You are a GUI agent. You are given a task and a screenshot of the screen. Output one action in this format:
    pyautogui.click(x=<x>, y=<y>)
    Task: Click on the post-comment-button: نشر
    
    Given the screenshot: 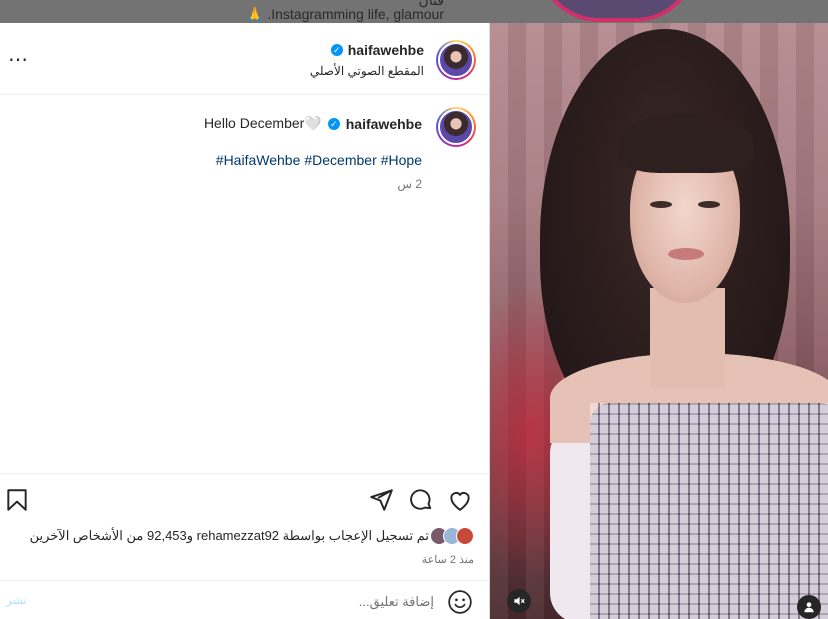 What is the action you would take?
    pyautogui.click(x=16, y=600)
    